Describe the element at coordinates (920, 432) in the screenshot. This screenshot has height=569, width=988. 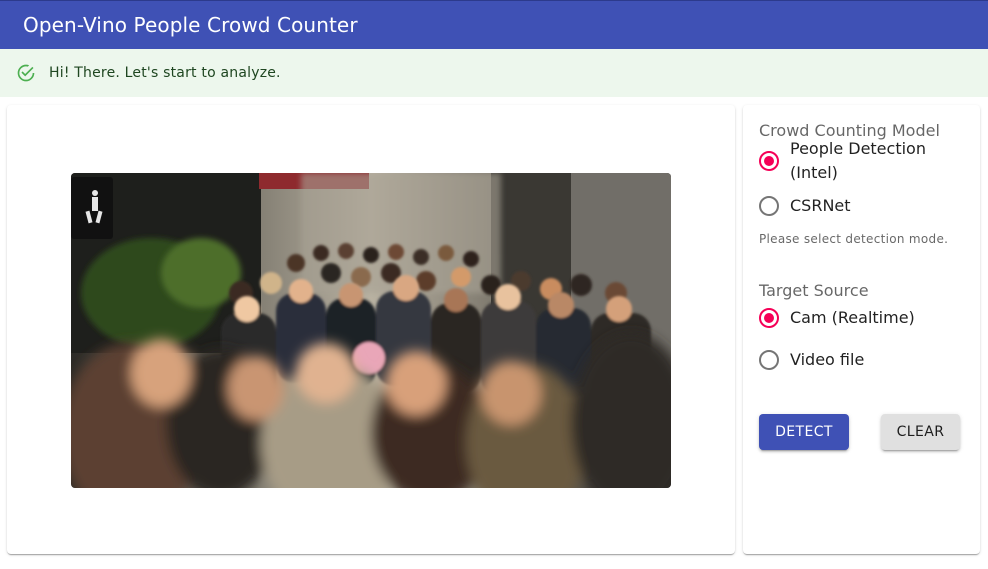
I see `clear-button: CLEAR` at that location.